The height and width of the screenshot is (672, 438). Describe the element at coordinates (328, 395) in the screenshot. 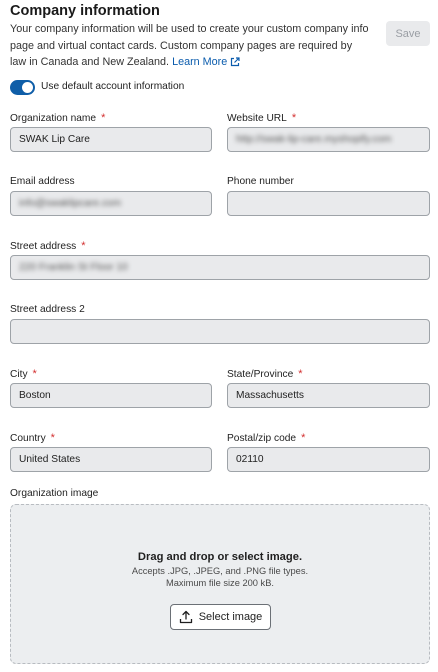

I see `state-input: Massachusetts` at that location.